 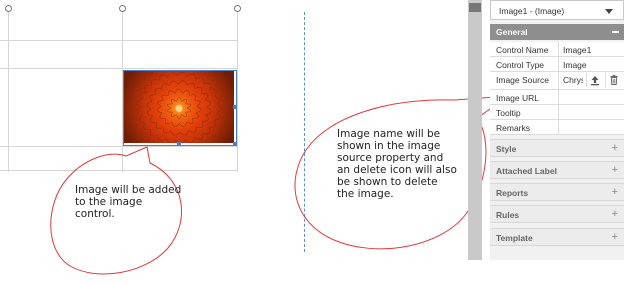 What do you see at coordinates (304, 132) in the screenshot?
I see `canvas-divider` at bounding box center [304, 132].